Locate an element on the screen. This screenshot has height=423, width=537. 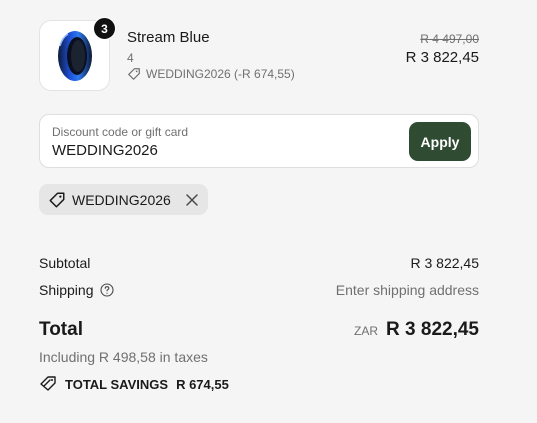
subtotal-value: R 3 822,45 is located at coordinates (445, 263).